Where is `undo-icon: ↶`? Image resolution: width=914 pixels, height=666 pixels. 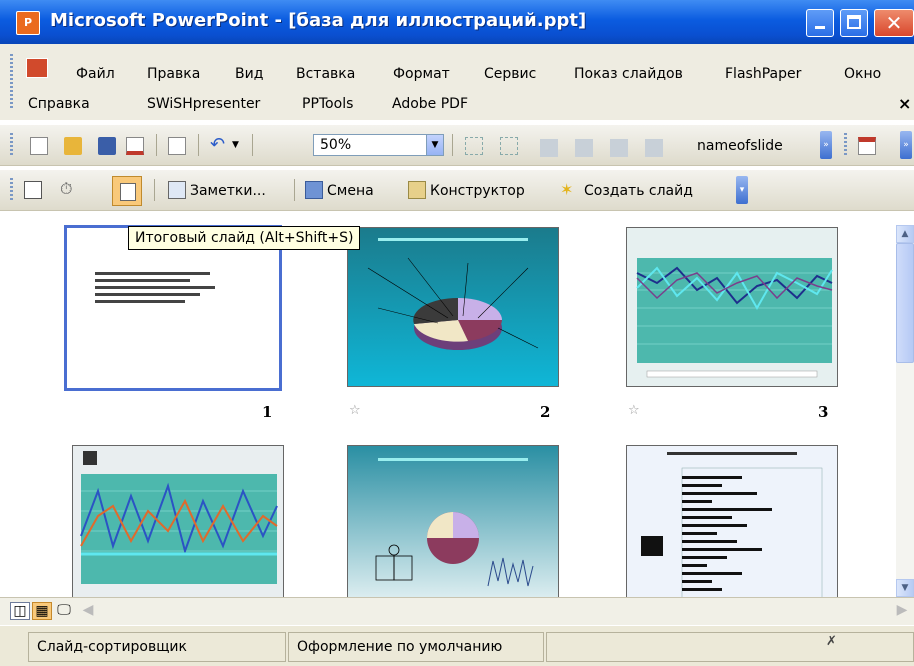
undo-icon: ↶ is located at coordinates (219, 145).